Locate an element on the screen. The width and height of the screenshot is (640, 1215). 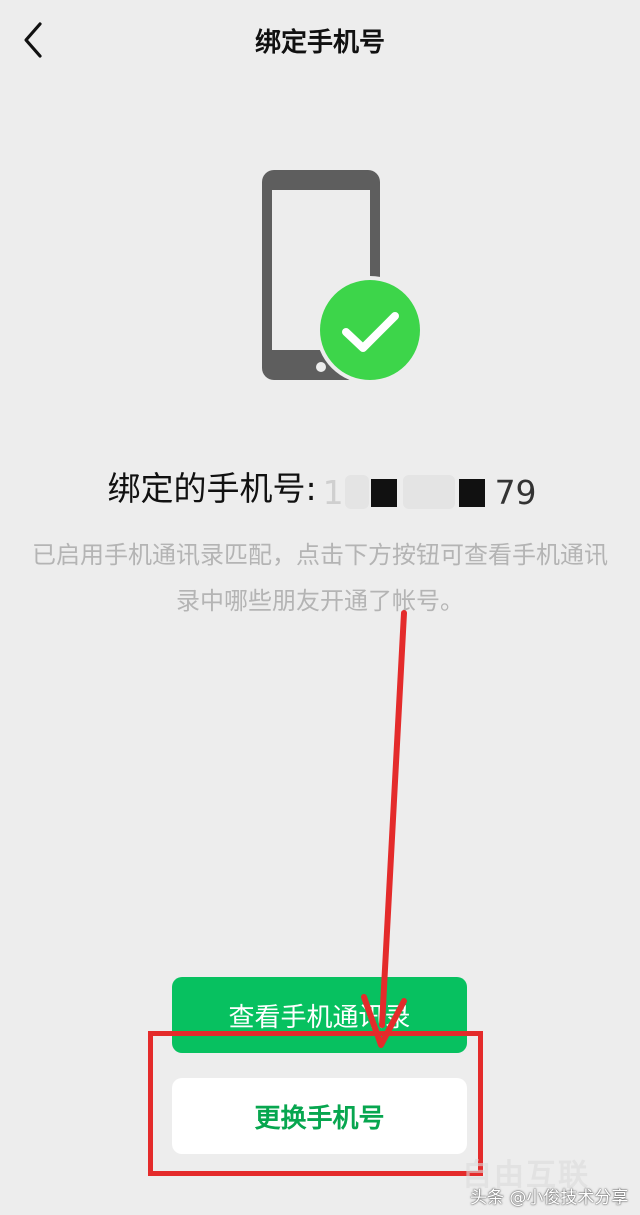
masked-phone-number: 1 79 is located at coordinates (429, 491).